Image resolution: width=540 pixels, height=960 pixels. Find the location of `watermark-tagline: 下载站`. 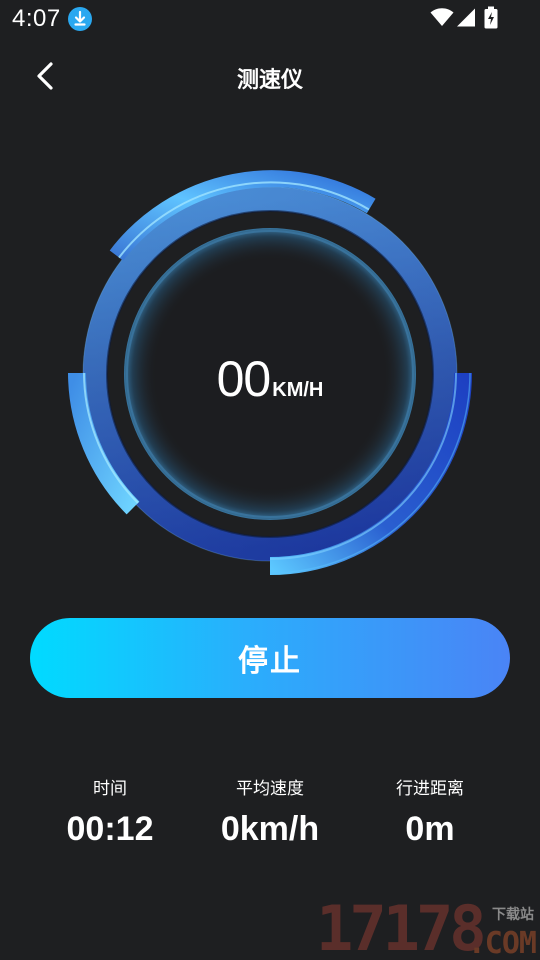

watermark-tagline: 下载站 is located at coordinates (513, 914).